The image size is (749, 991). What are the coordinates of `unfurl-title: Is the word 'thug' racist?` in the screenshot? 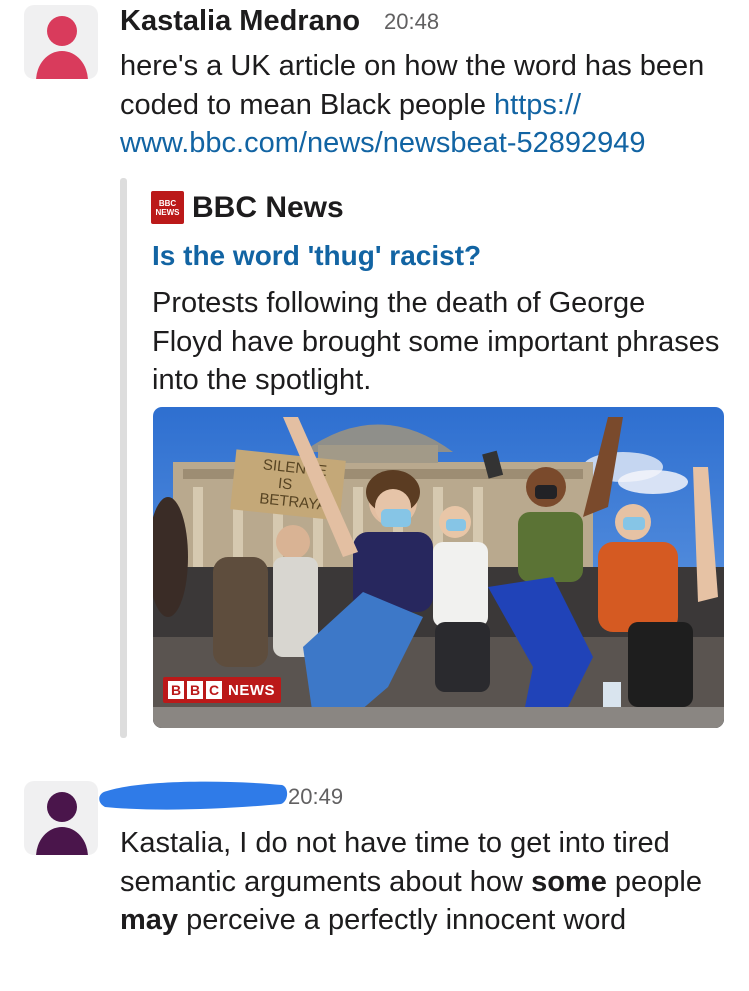 It's located at (316, 256).